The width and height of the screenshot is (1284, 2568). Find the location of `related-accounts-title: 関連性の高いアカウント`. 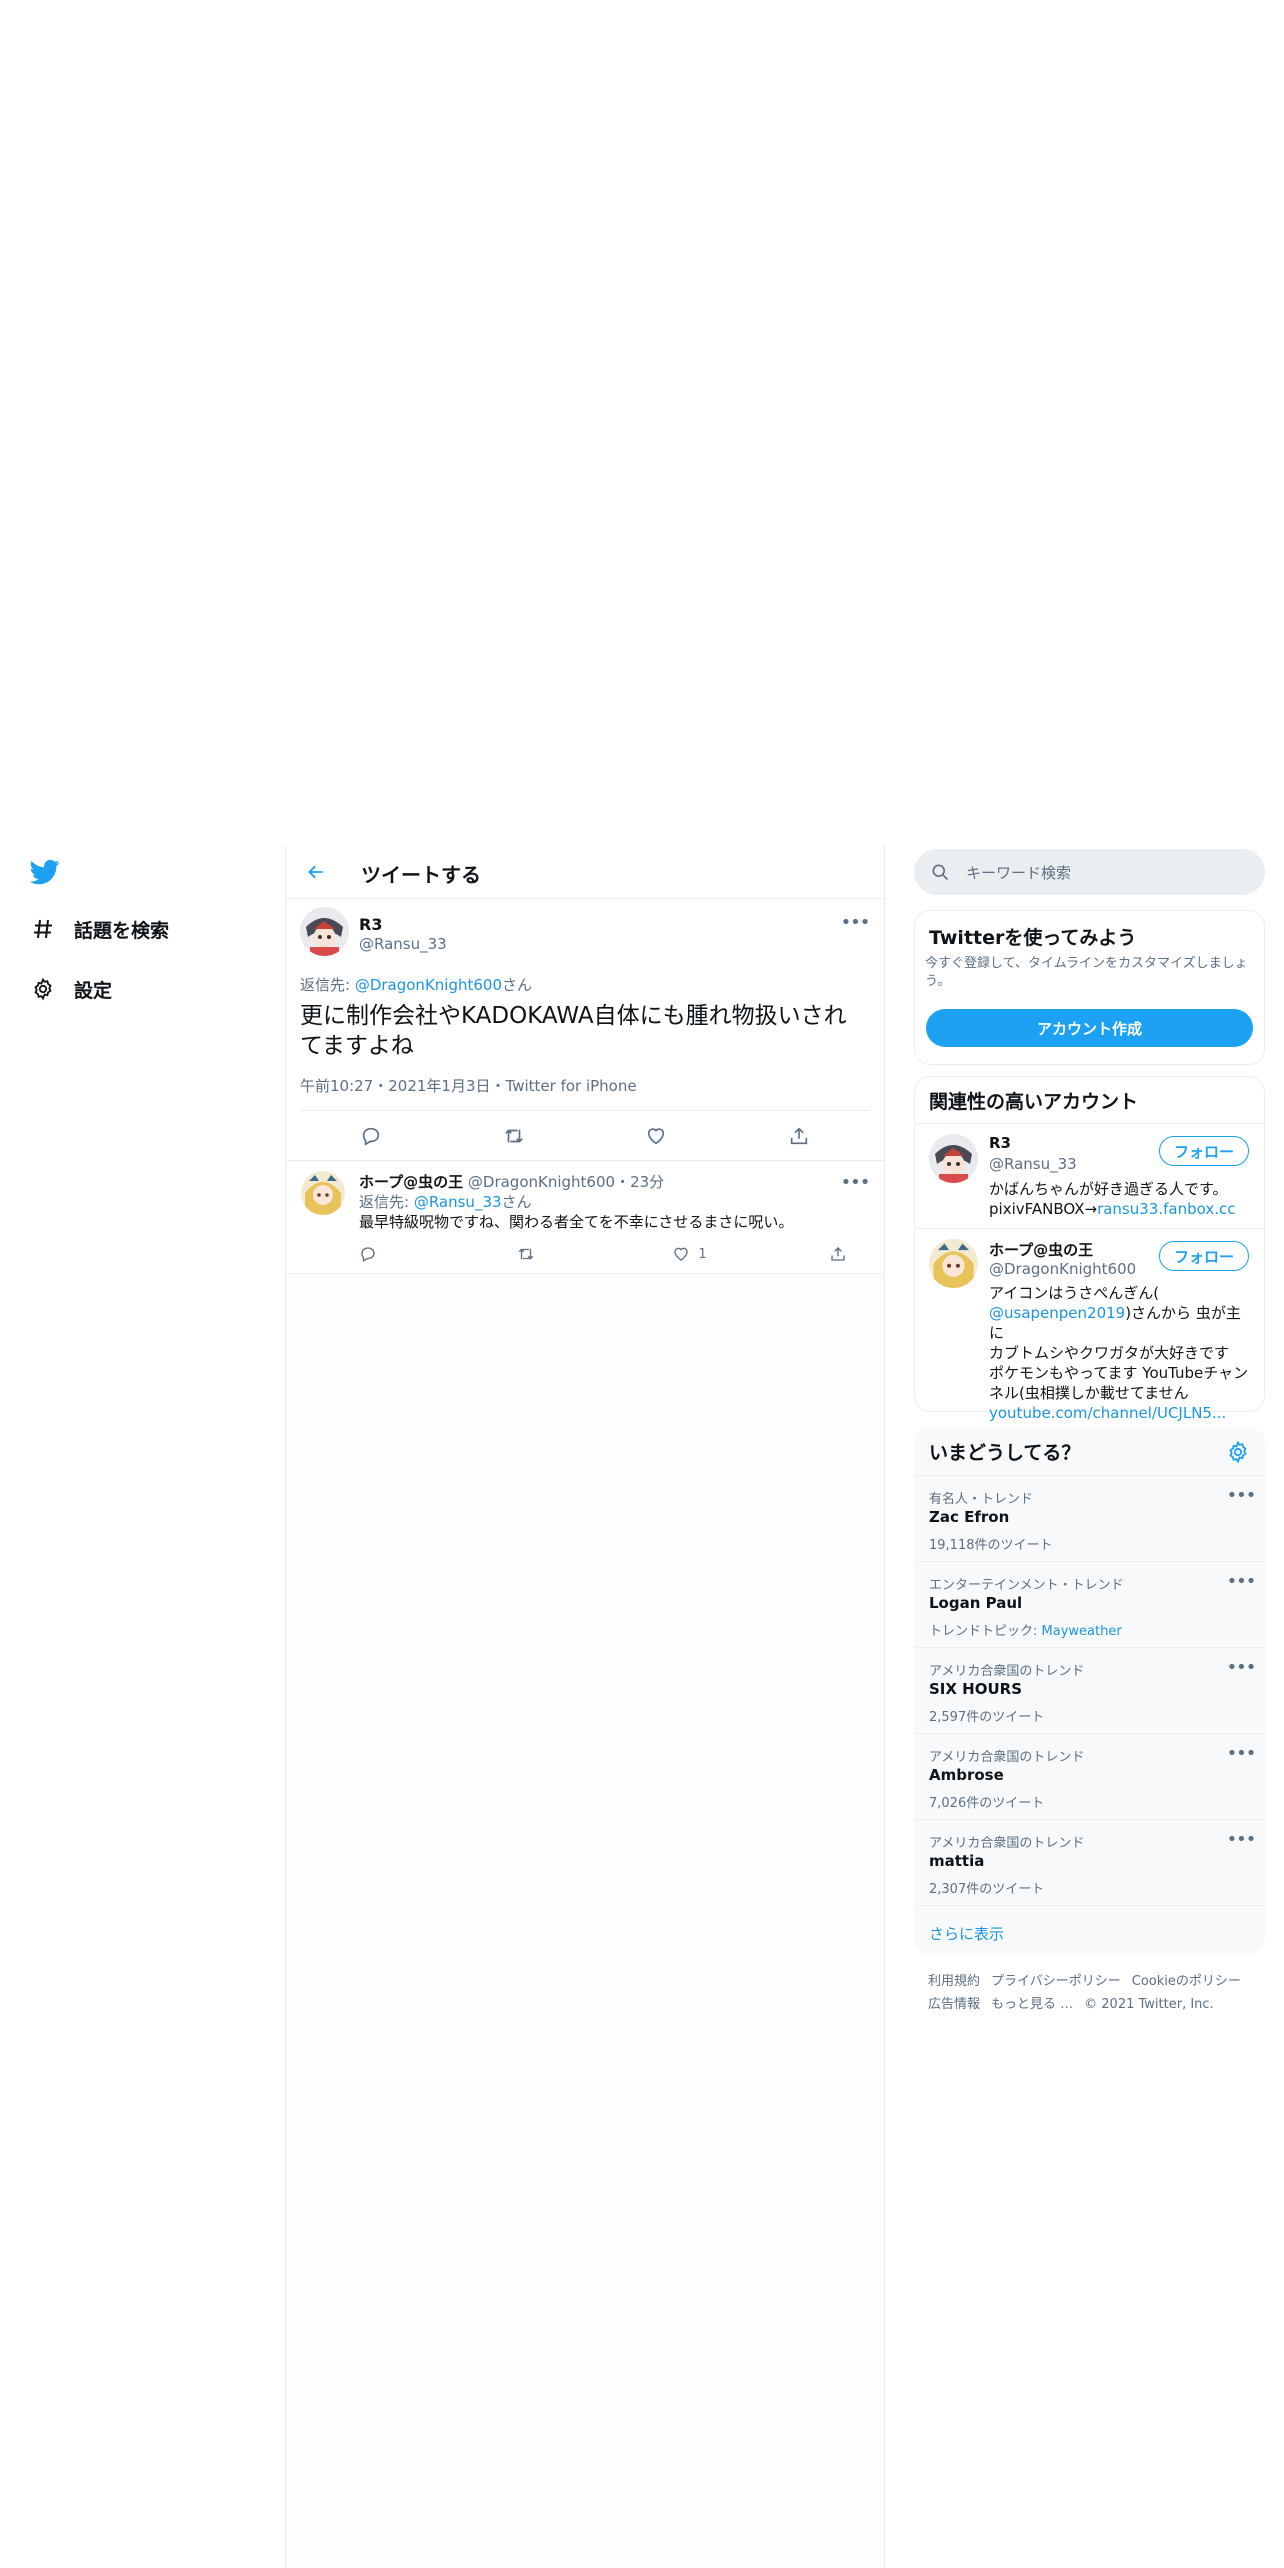

related-accounts-title: 関連性の高いアカウント is located at coordinates (1034, 1102).